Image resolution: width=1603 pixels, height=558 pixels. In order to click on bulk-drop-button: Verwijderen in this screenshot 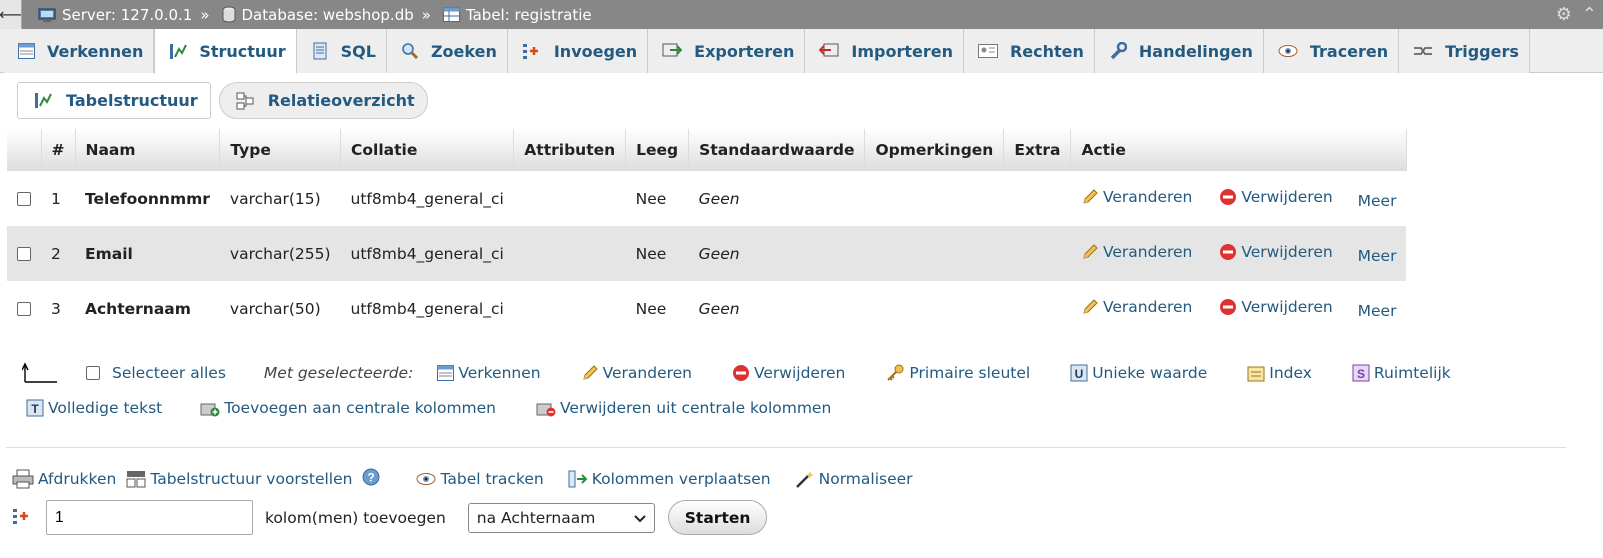, I will do `click(788, 373)`.